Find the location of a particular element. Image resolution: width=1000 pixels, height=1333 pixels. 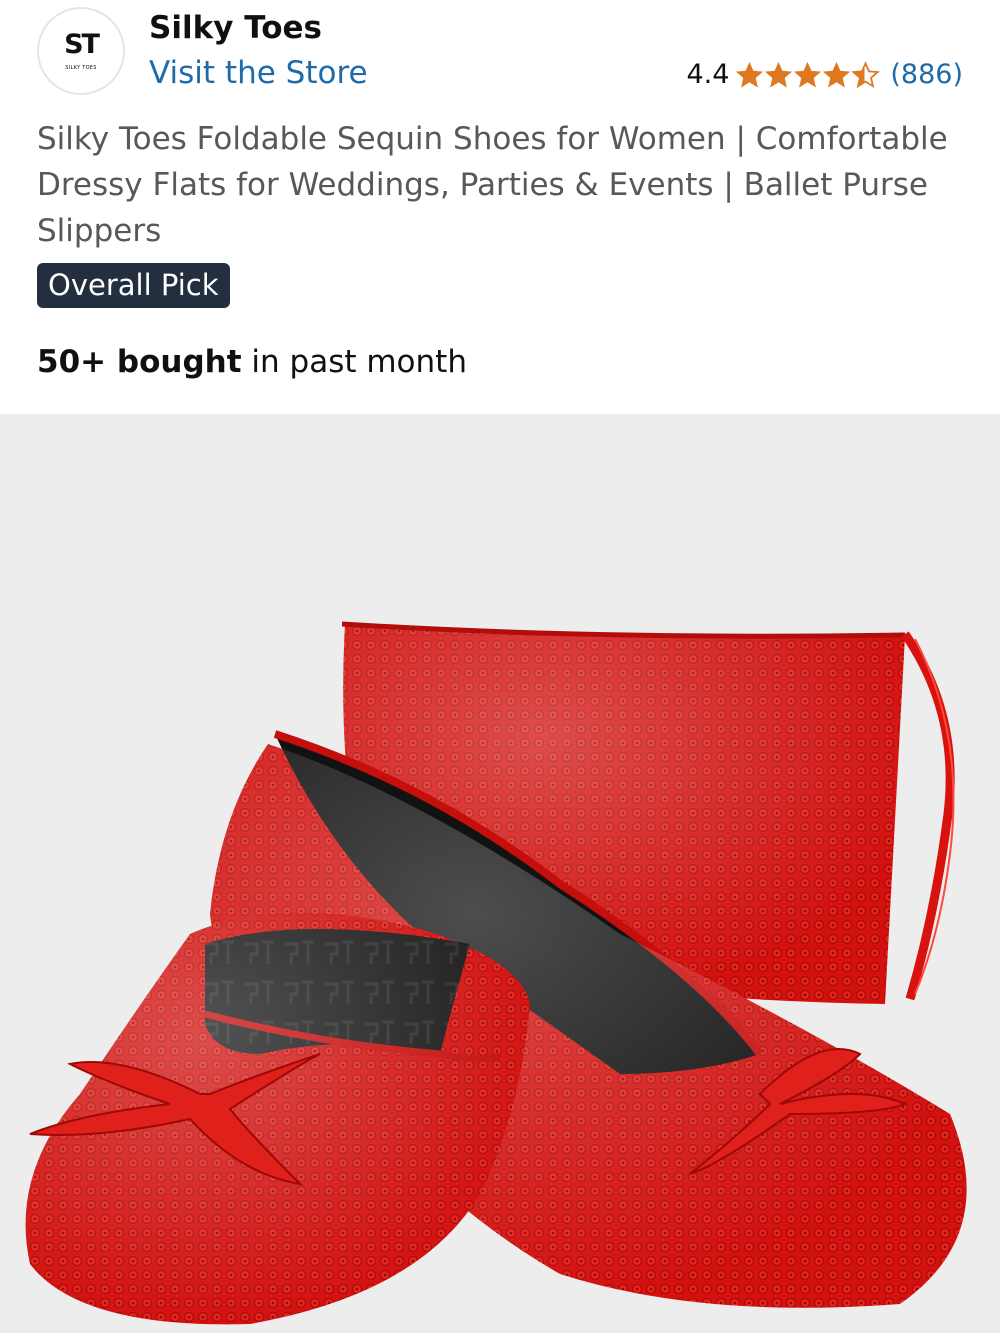

star-rating is located at coordinates (808, 75).